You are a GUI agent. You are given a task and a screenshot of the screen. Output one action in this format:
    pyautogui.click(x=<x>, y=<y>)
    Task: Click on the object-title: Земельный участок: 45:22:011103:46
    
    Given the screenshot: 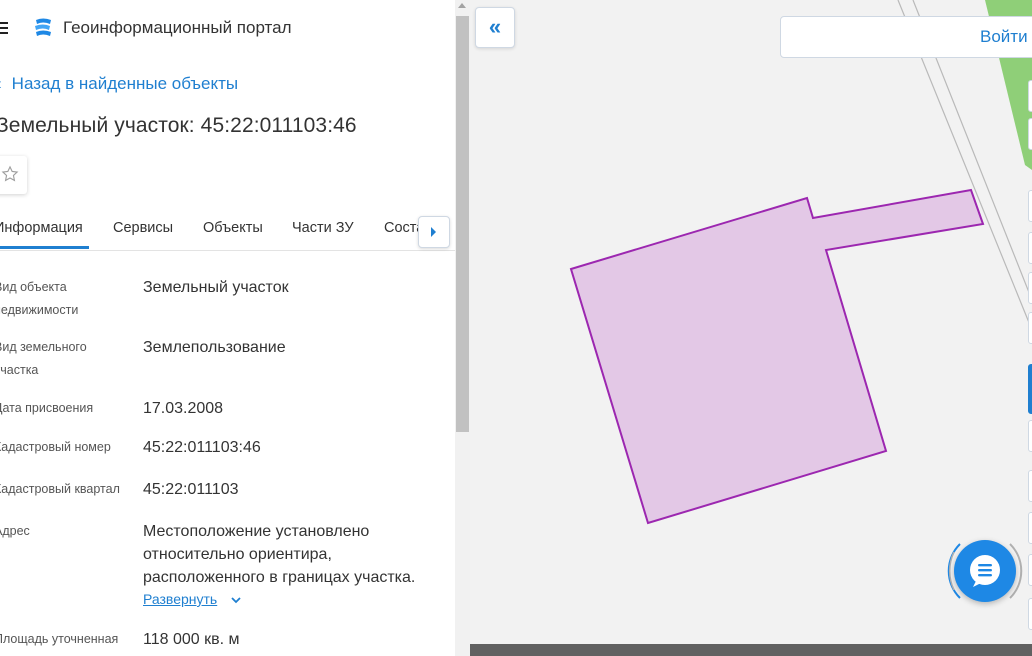 What is the action you would take?
    pyautogui.click(x=178, y=125)
    